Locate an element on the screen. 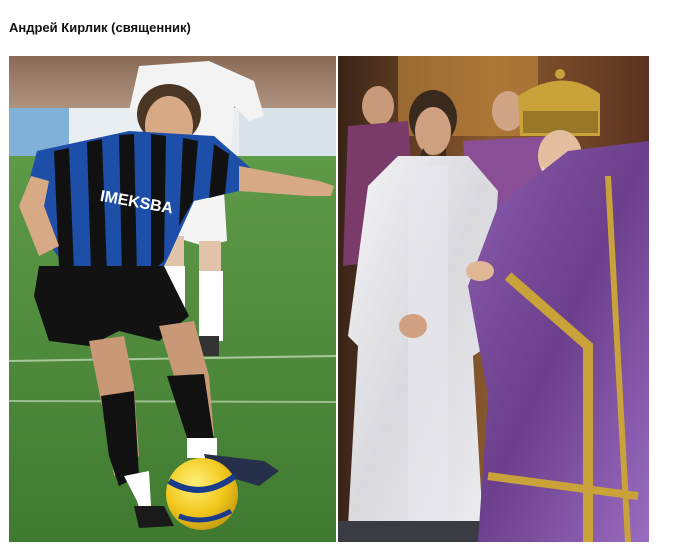 Image resolution: width=689 pixels, height=545 pixels. page-title: Андрей Кирлик (священник) is located at coordinates (100, 27).